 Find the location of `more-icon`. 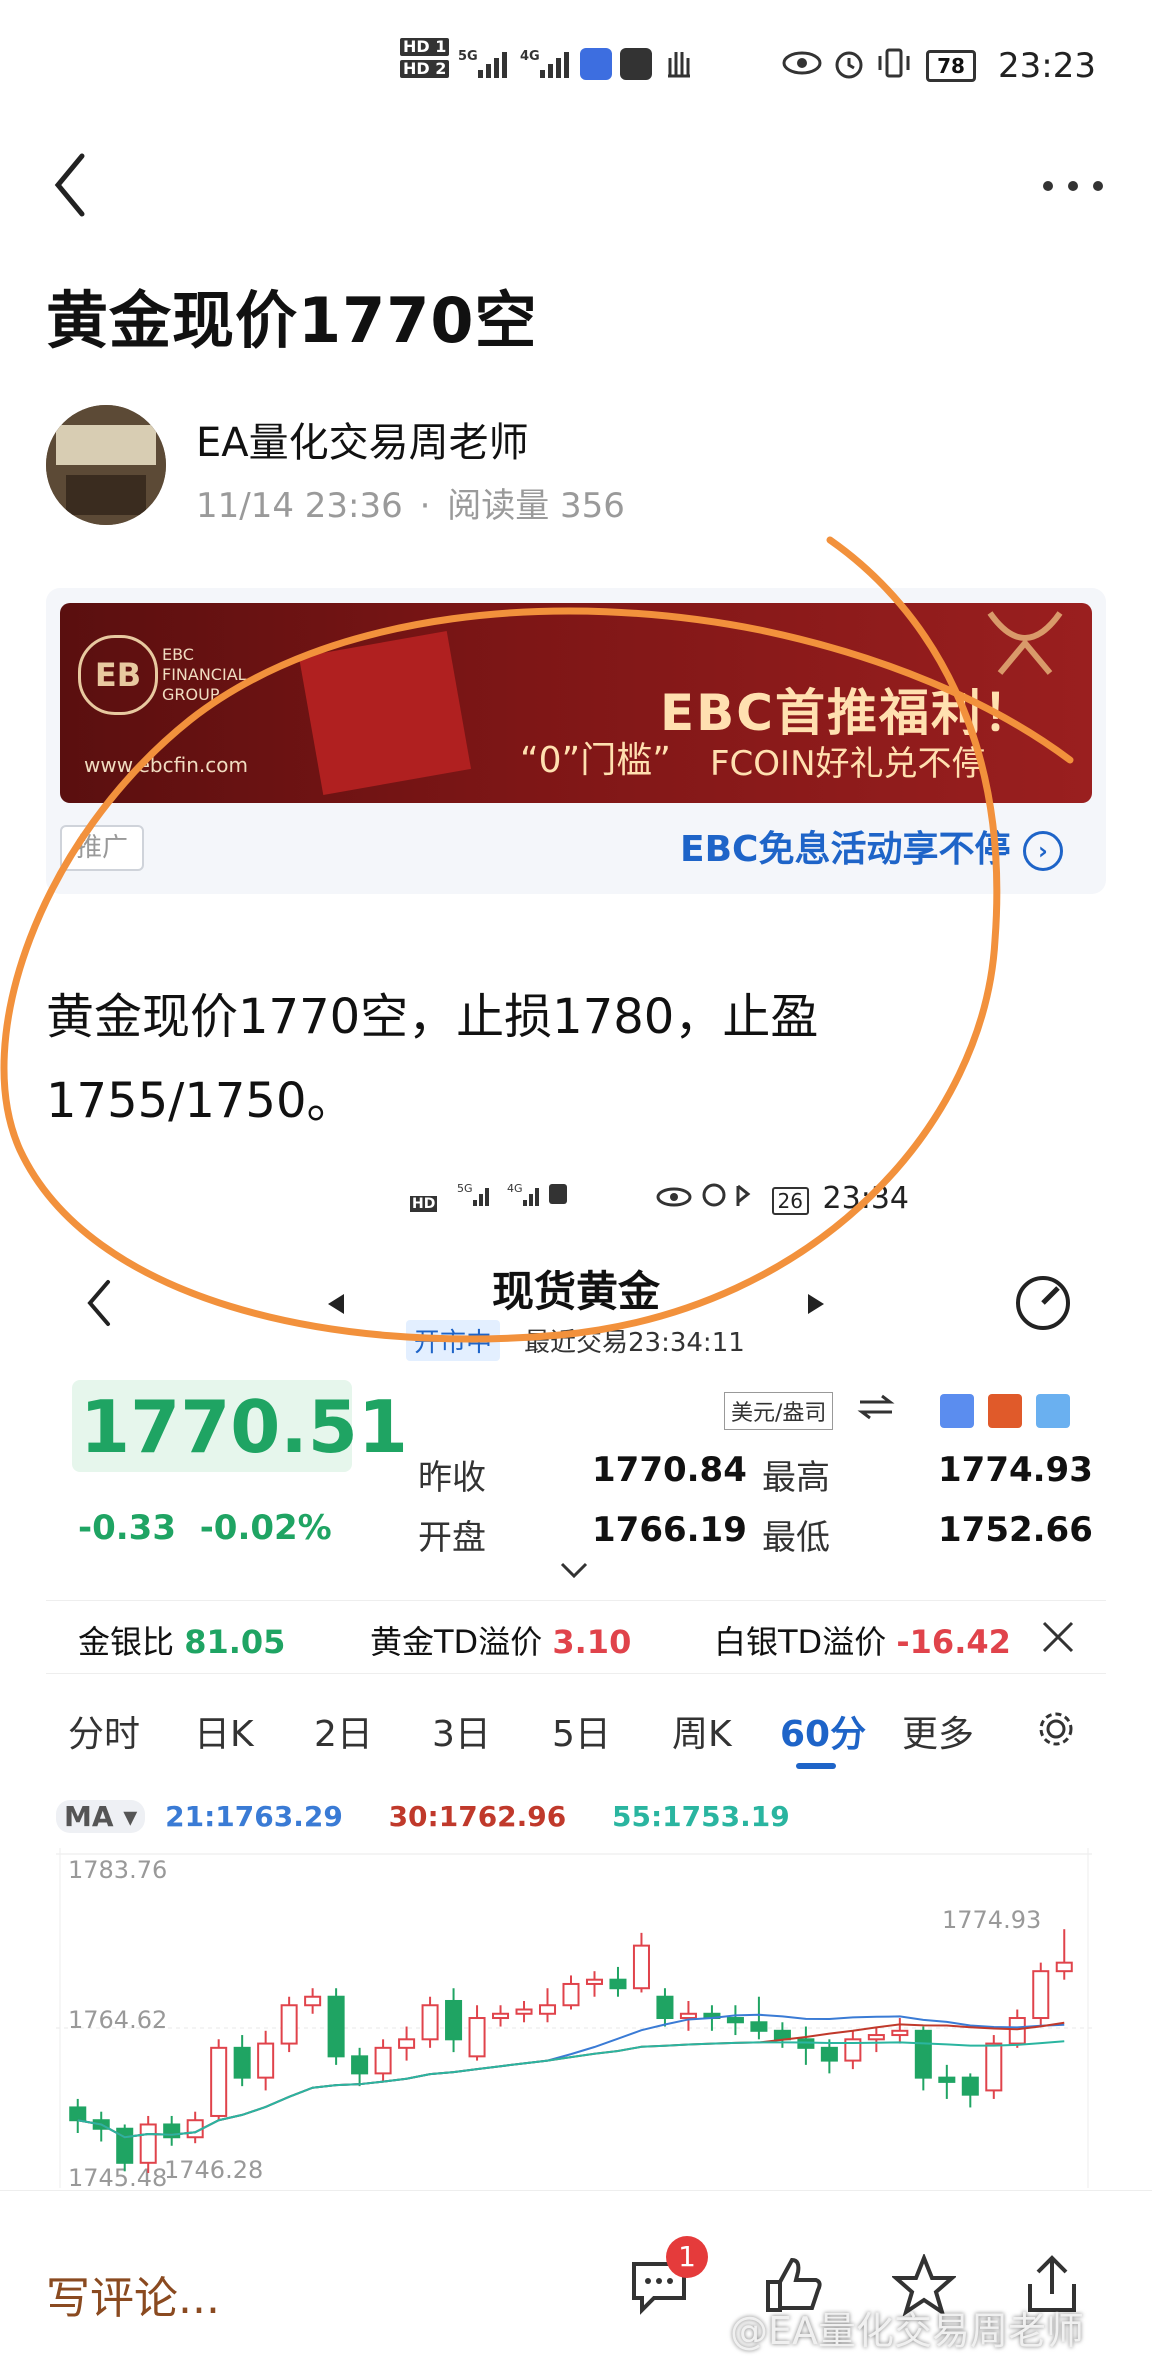

more-icon is located at coordinates (1073, 188).